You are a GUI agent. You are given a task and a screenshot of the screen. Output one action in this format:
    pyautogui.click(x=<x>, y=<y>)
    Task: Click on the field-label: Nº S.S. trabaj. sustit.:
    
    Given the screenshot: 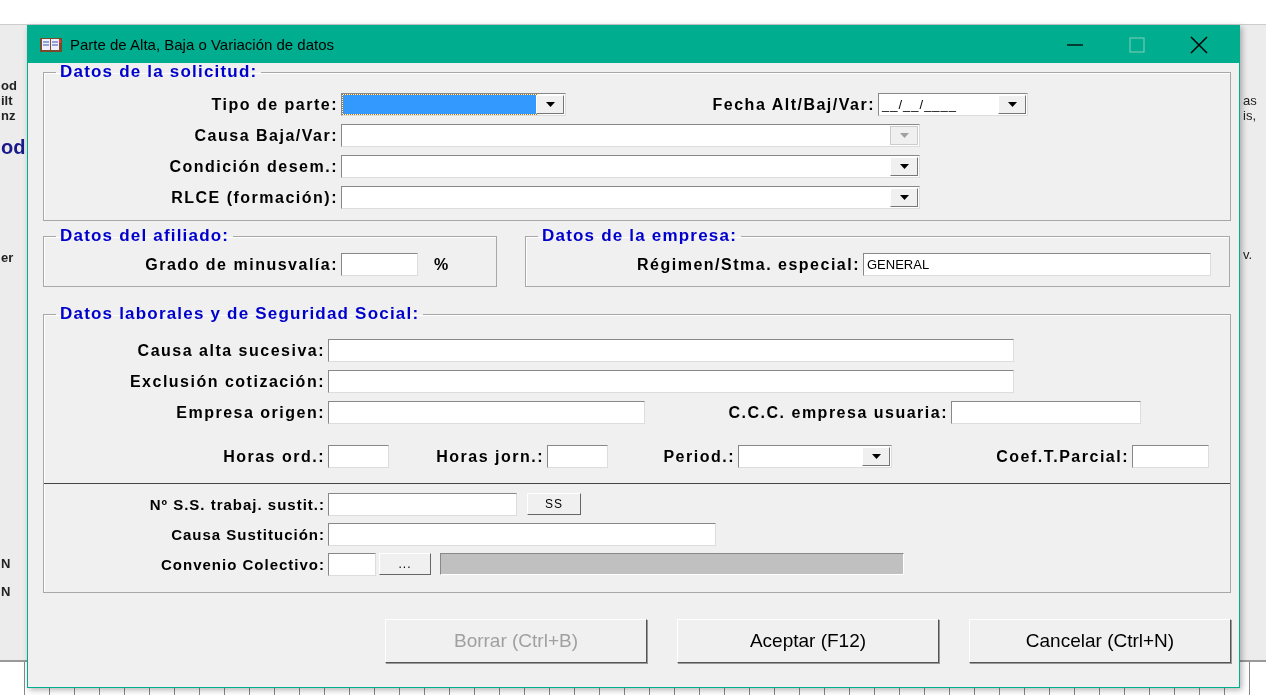 What is the action you would take?
    pyautogui.click(x=237, y=504)
    